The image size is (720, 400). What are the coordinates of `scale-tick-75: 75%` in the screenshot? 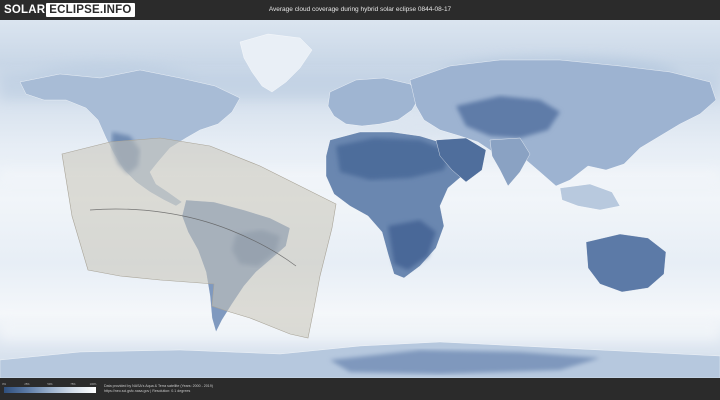 It's located at (73, 384).